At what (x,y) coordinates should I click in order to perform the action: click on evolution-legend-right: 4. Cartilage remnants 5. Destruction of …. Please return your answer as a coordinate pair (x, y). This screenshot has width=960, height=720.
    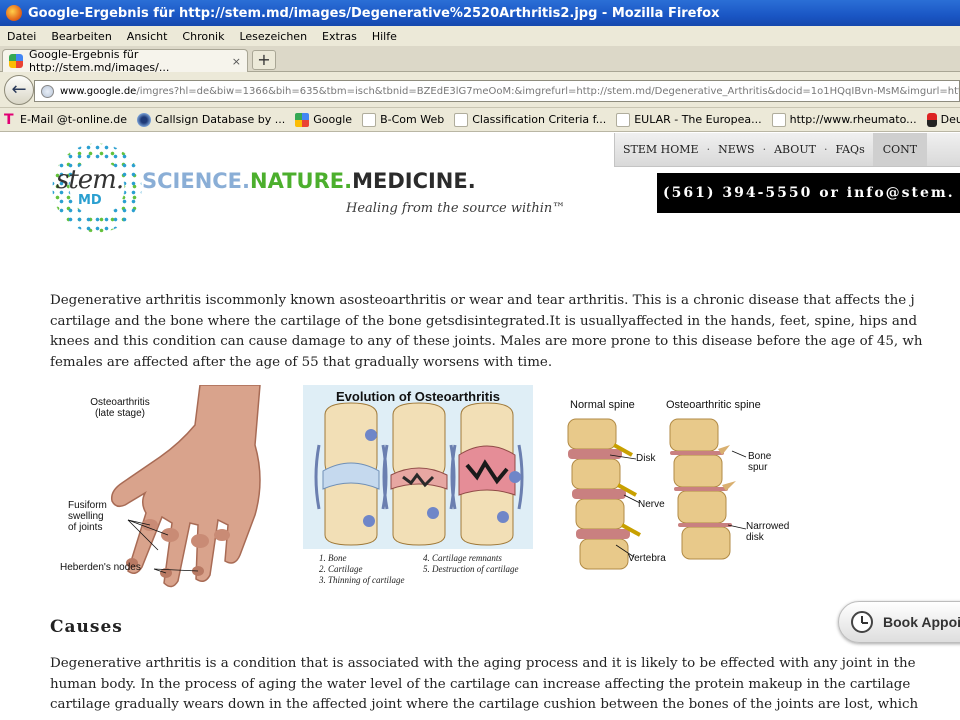
    Looking at the image, I should click on (471, 564).